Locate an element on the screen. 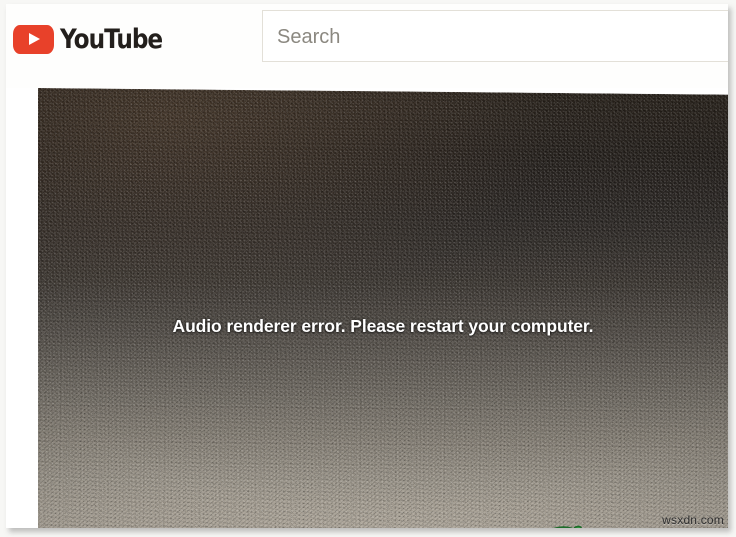  appuals-mascot-icon is located at coordinates (567, 526).